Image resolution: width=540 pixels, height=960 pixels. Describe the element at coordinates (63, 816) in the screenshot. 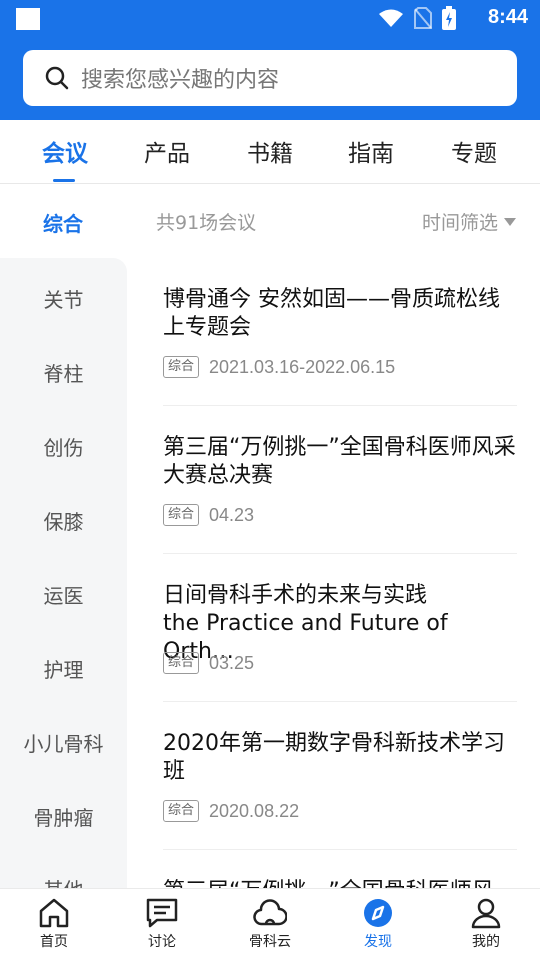

I see `sidebar-item-bone-tumor: 骨肿瘤` at that location.